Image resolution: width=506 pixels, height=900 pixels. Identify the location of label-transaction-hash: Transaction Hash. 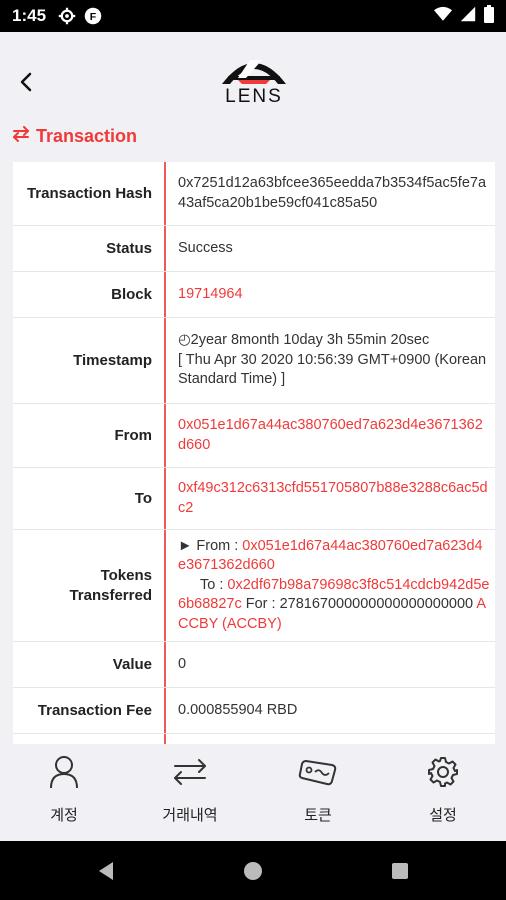
(89, 193).